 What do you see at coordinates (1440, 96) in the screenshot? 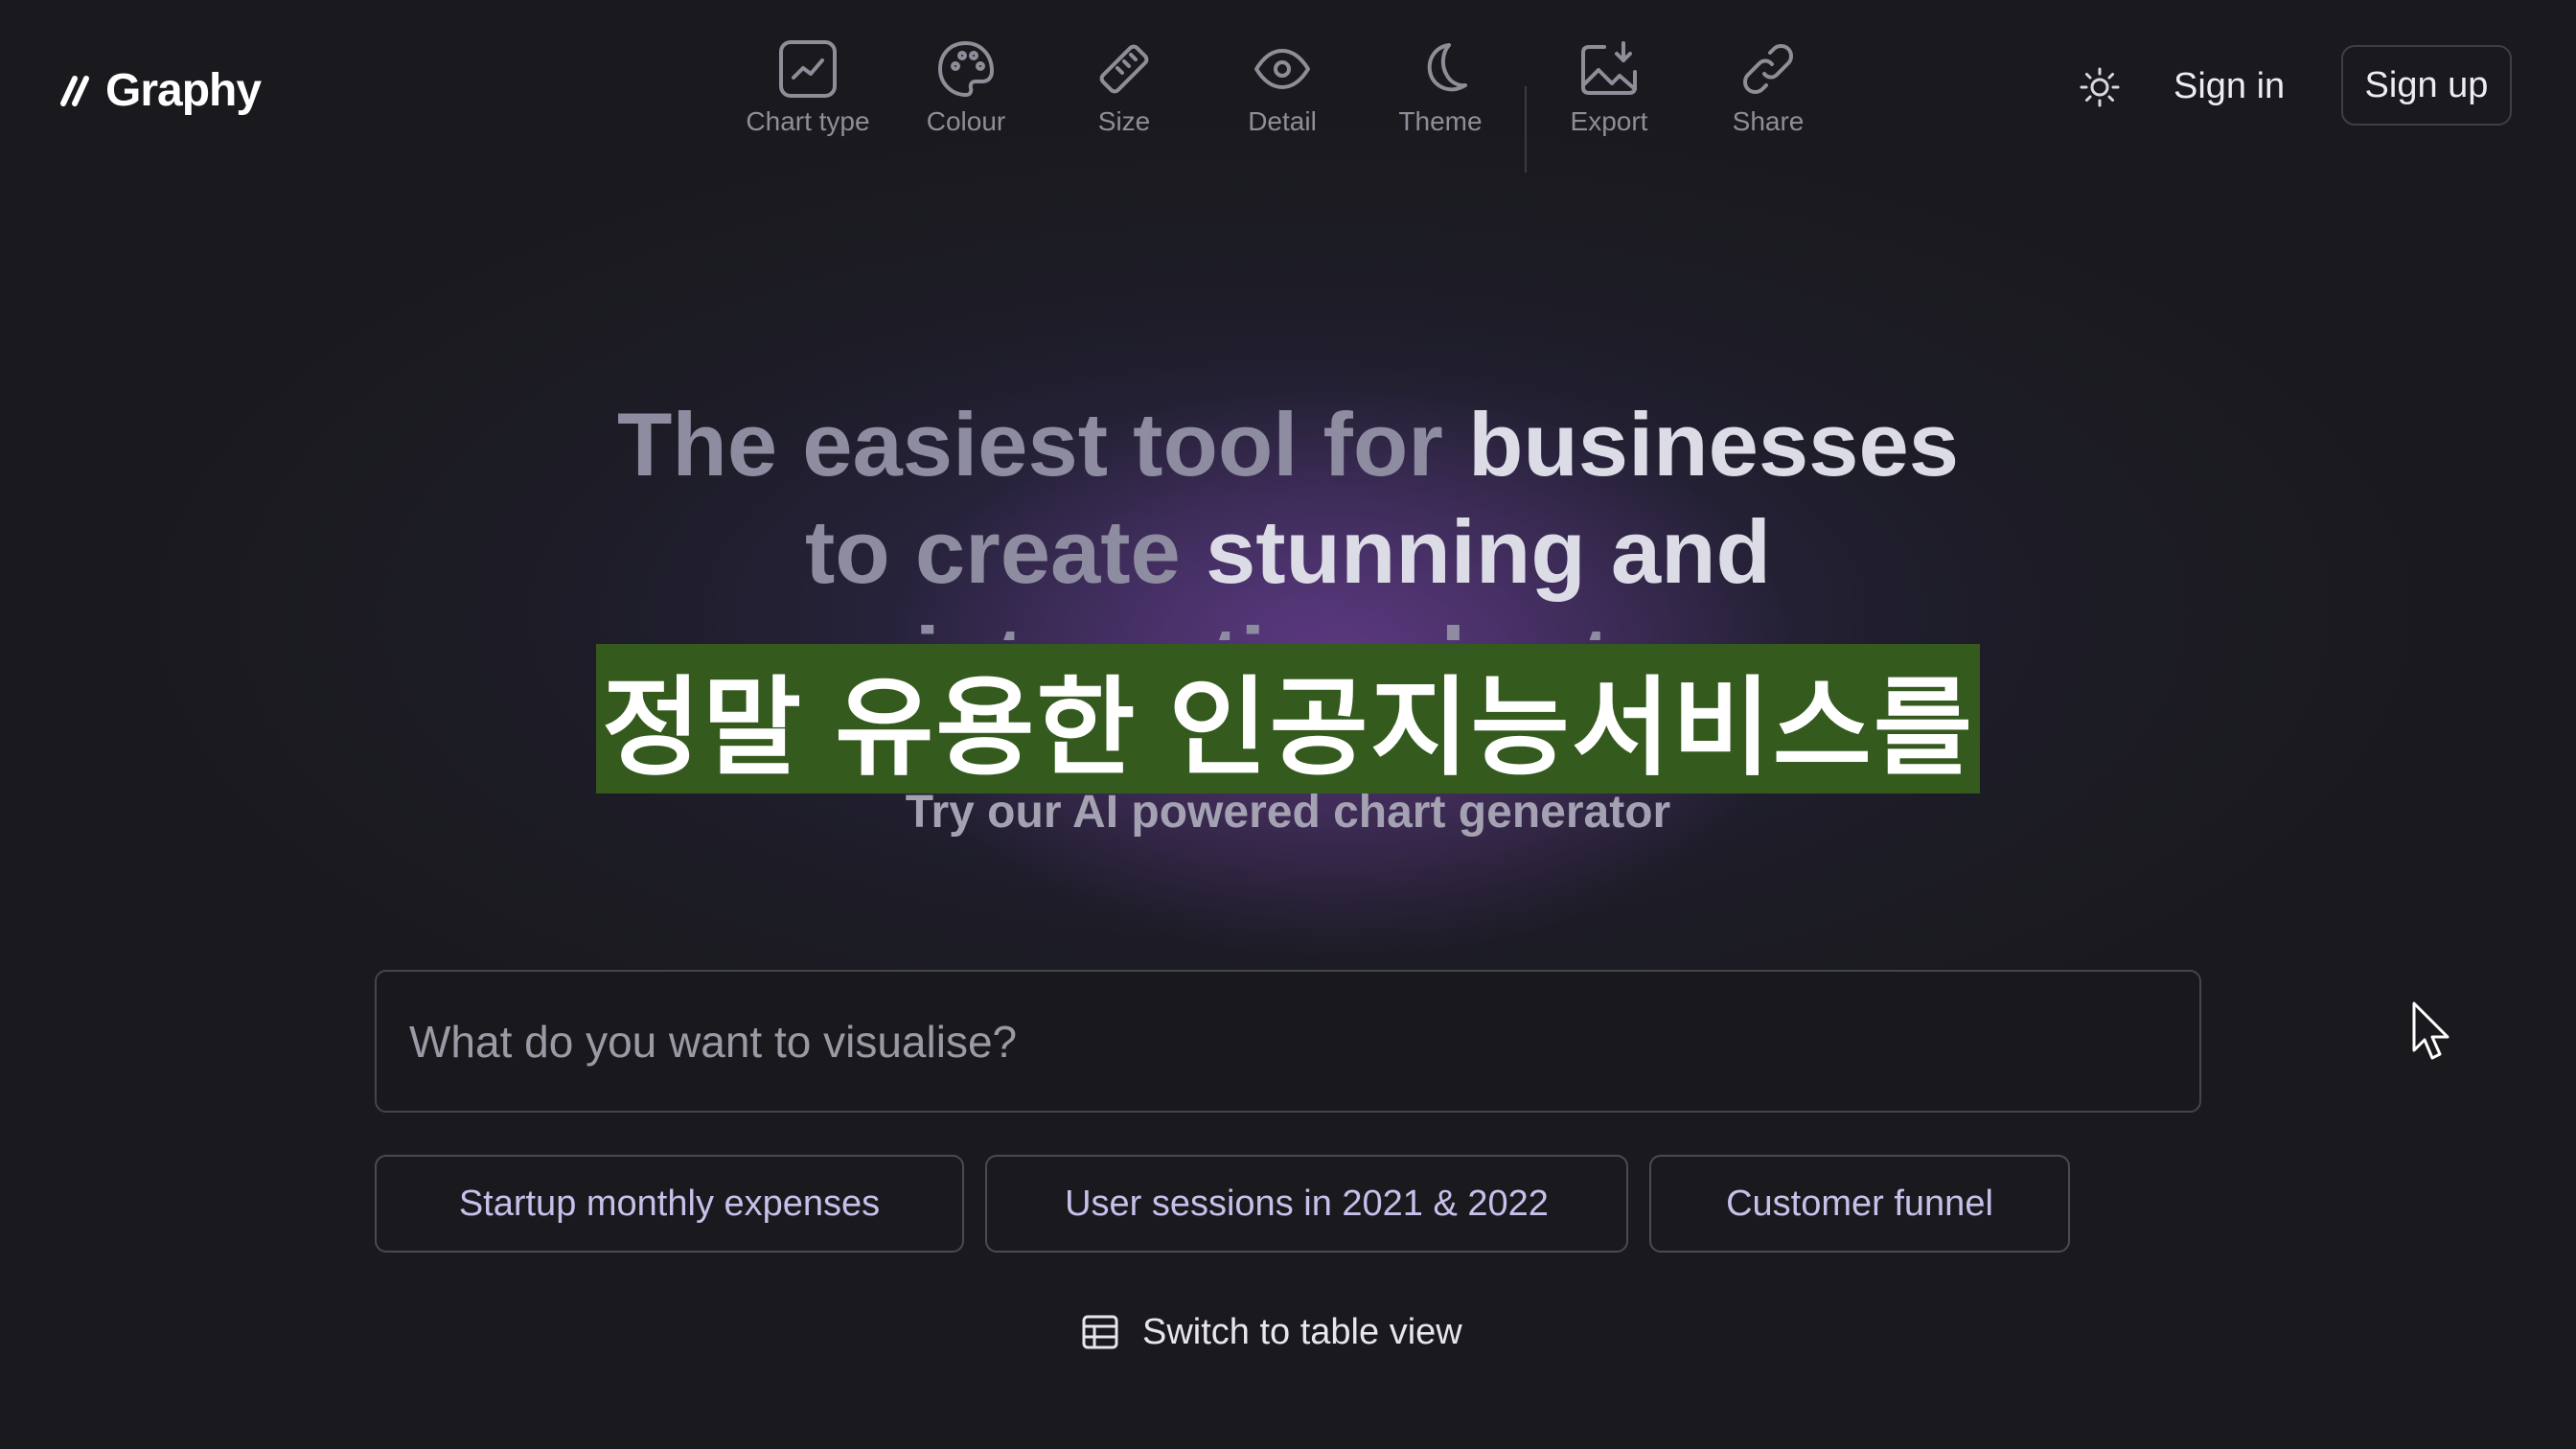
I see `toolbar-theme: Theme` at bounding box center [1440, 96].